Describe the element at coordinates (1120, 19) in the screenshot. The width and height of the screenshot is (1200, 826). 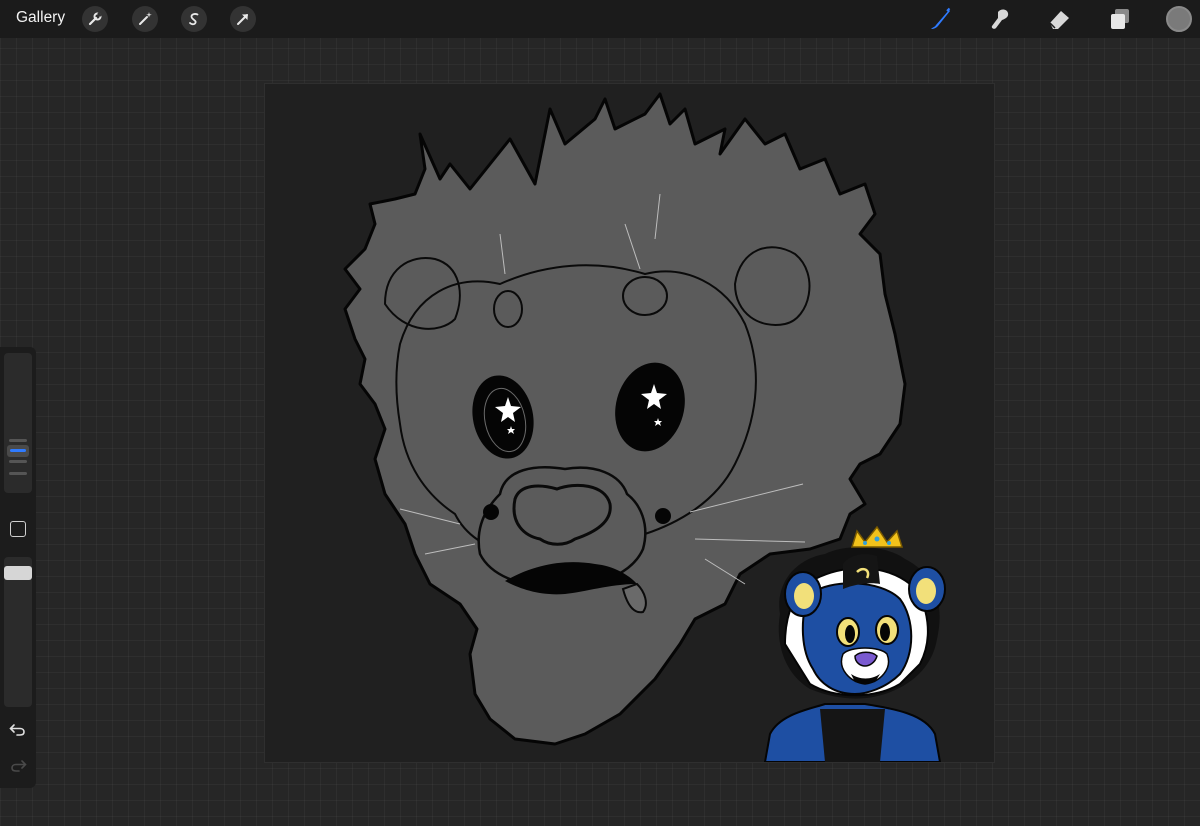
I see `layers-icon` at that location.